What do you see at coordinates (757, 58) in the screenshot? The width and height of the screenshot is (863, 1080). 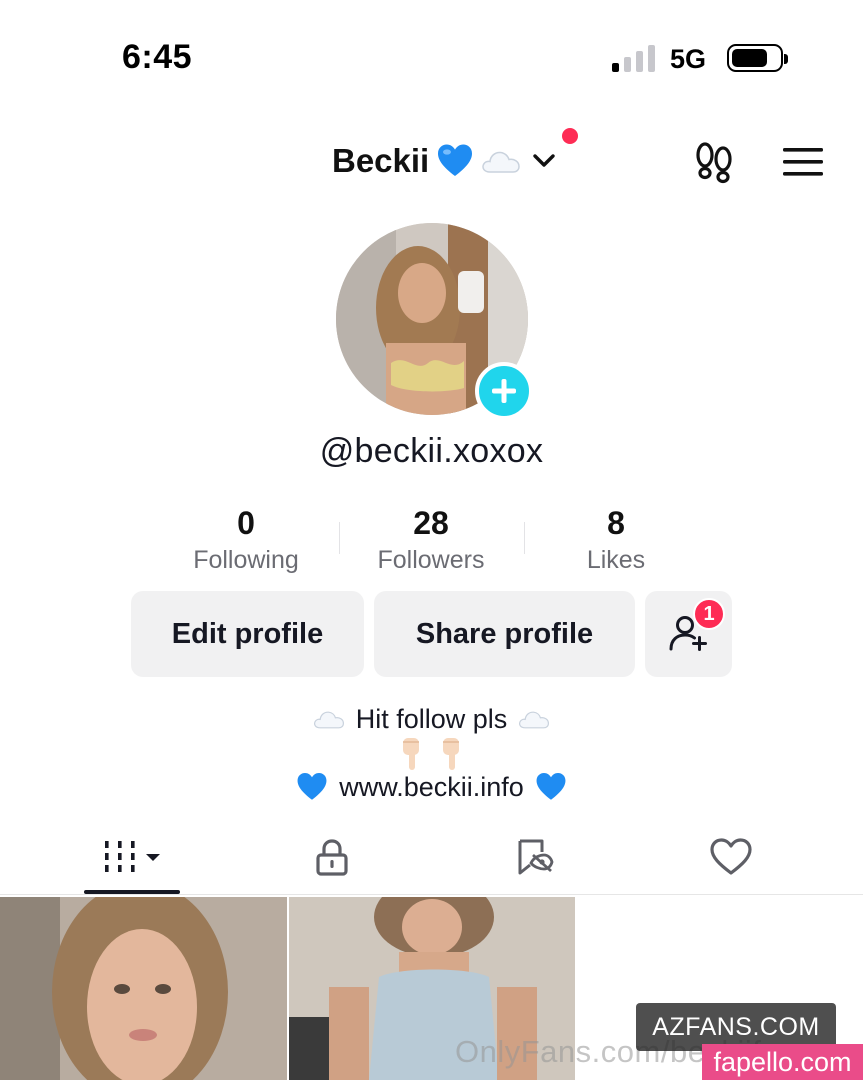 I see `battery-icon` at bounding box center [757, 58].